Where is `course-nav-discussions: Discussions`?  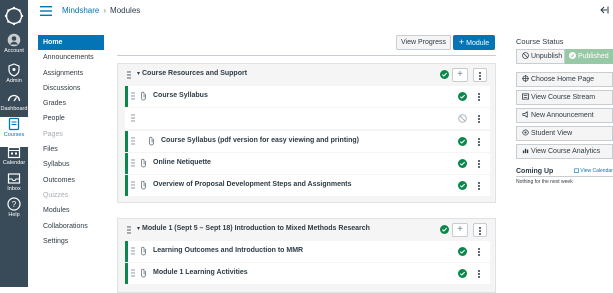
course-nav-discussions: Discussions is located at coordinates (71, 88).